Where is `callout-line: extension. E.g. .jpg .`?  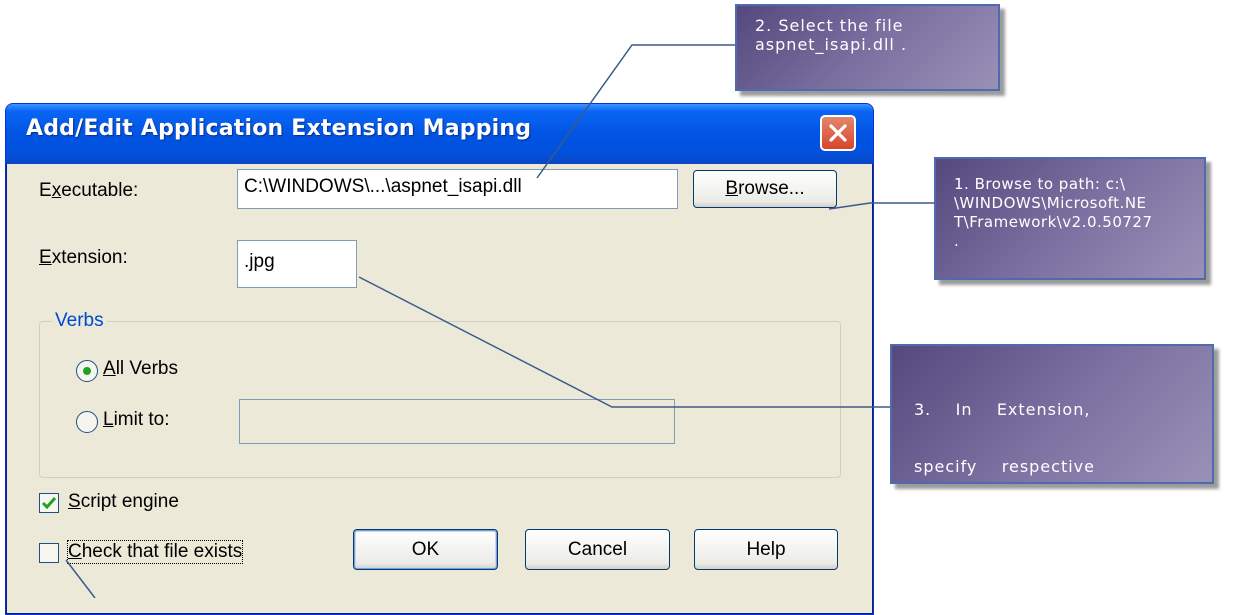 callout-line: extension. E.g. .jpg . is located at coordinates (1010, 523).